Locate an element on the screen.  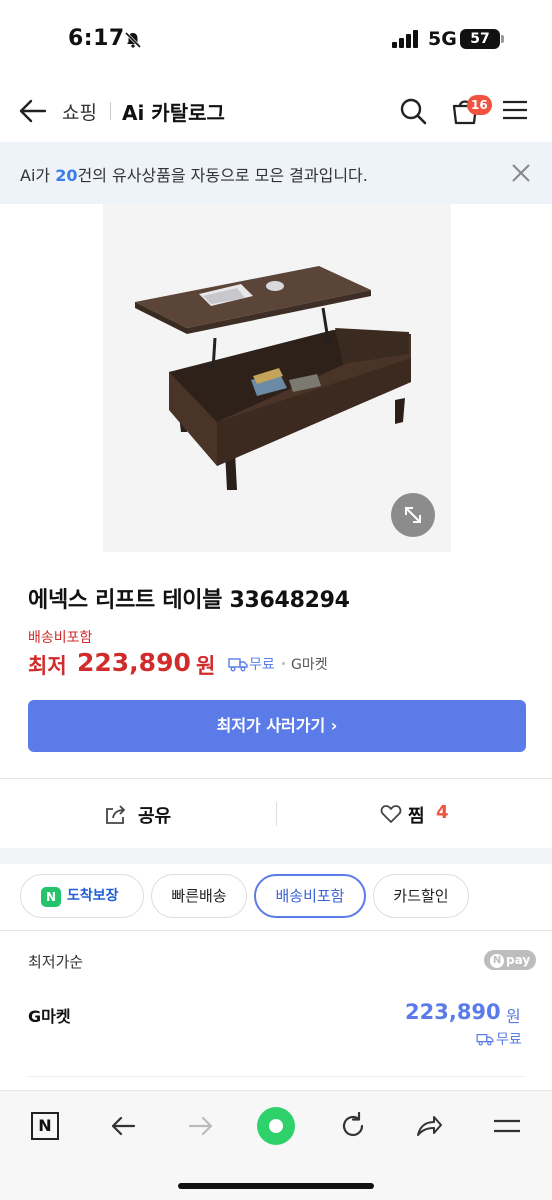
battery-nub is located at coordinates (502, 39).